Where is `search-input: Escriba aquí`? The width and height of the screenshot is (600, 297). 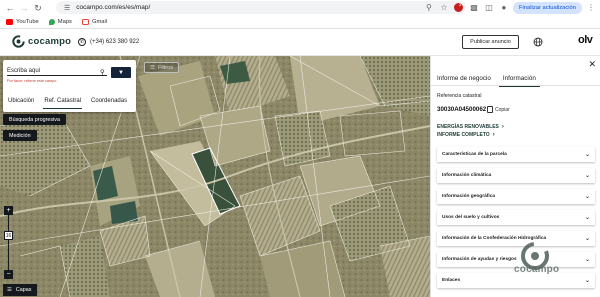 search-input: Escriba aquí is located at coordinates (57, 71).